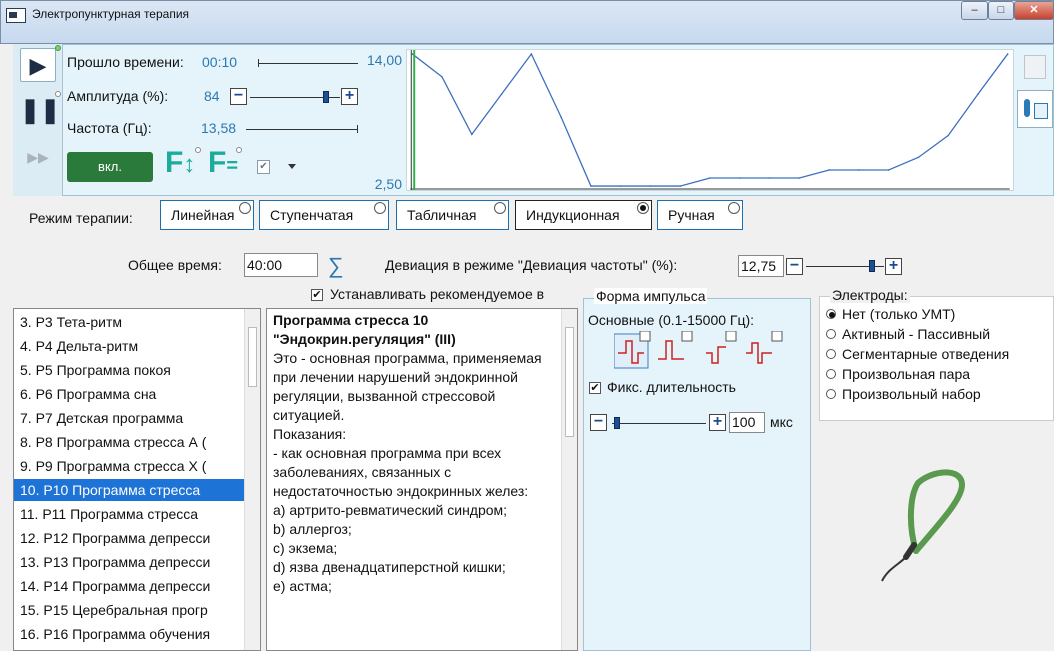  I want to click on deviation-slider-knob, so click(872, 266).